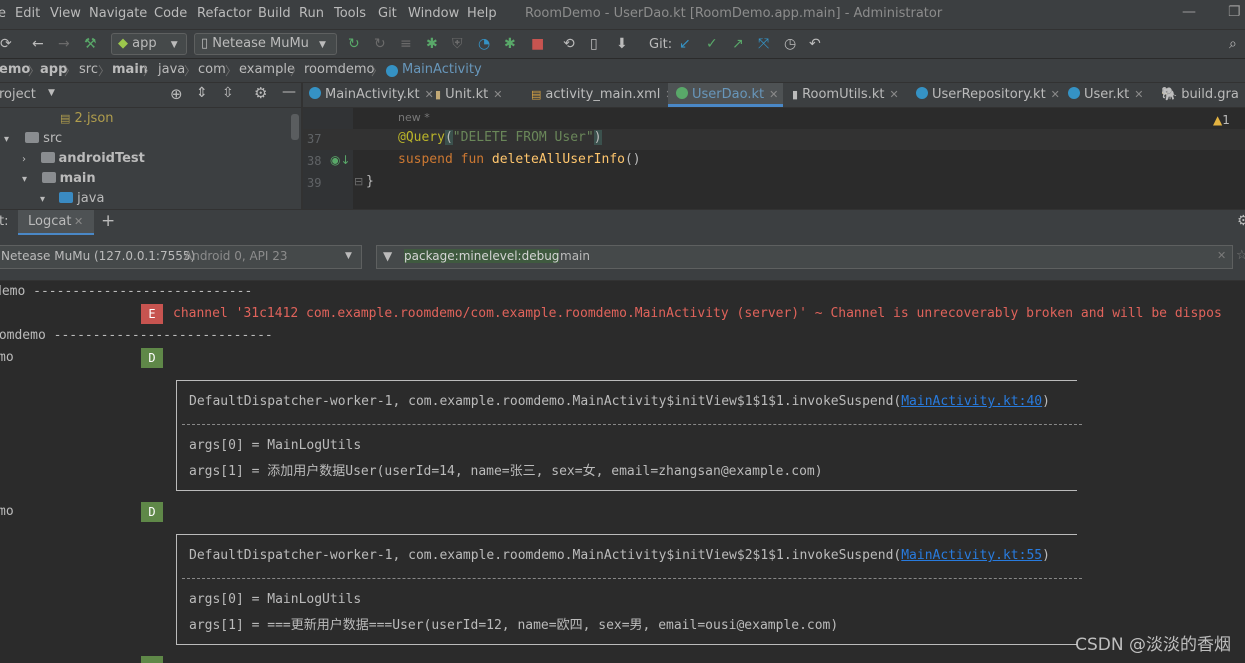  Describe the element at coordinates (224, 13) in the screenshot. I see `menu-refactor: Refactor` at that location.